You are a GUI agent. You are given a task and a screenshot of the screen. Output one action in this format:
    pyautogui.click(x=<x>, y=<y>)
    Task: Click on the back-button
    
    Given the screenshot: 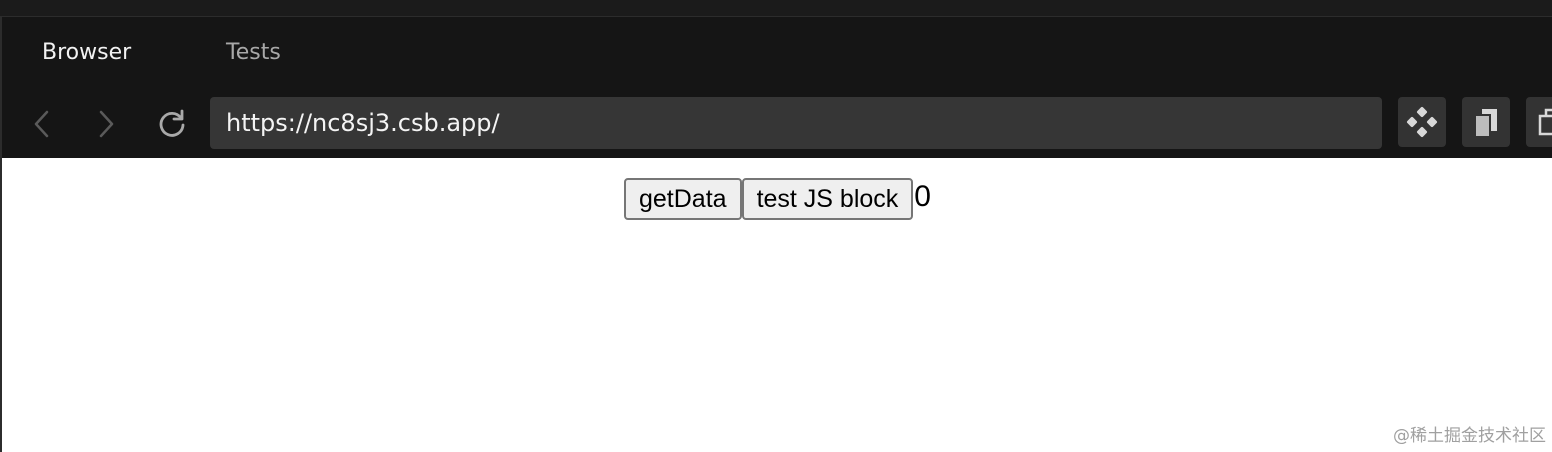 What is the action you would take?
    pyautogui.click(x=42, y=124)
    